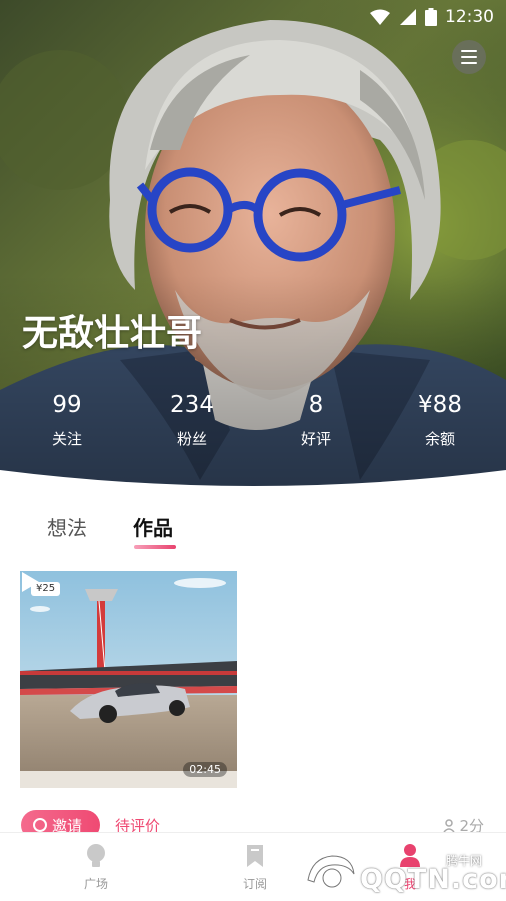  What do you see at coordinates (408, 17) in the screenshot?
I see `signal-icon` at bounding box center [408, 17].